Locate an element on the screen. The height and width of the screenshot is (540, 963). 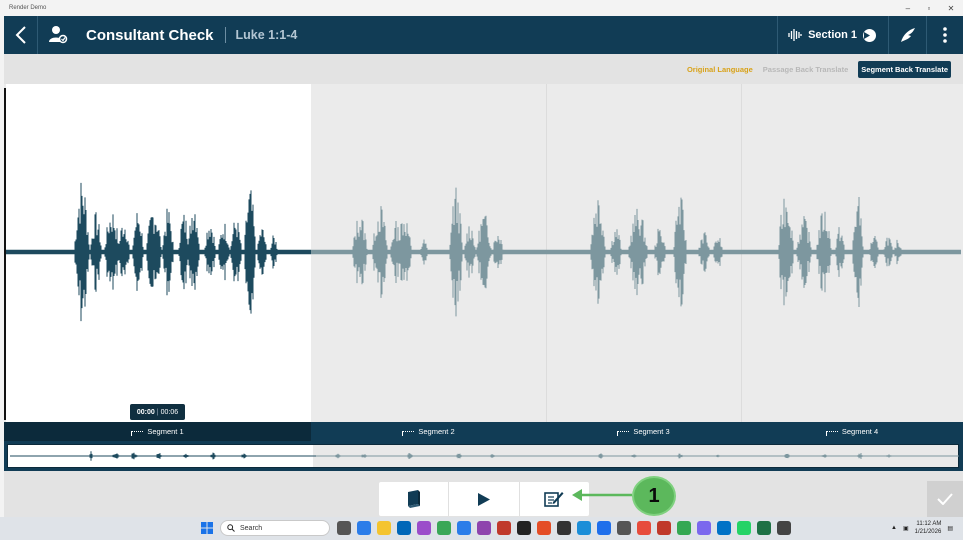
notification-icon: ▤ is located at coordinates (950, 528).